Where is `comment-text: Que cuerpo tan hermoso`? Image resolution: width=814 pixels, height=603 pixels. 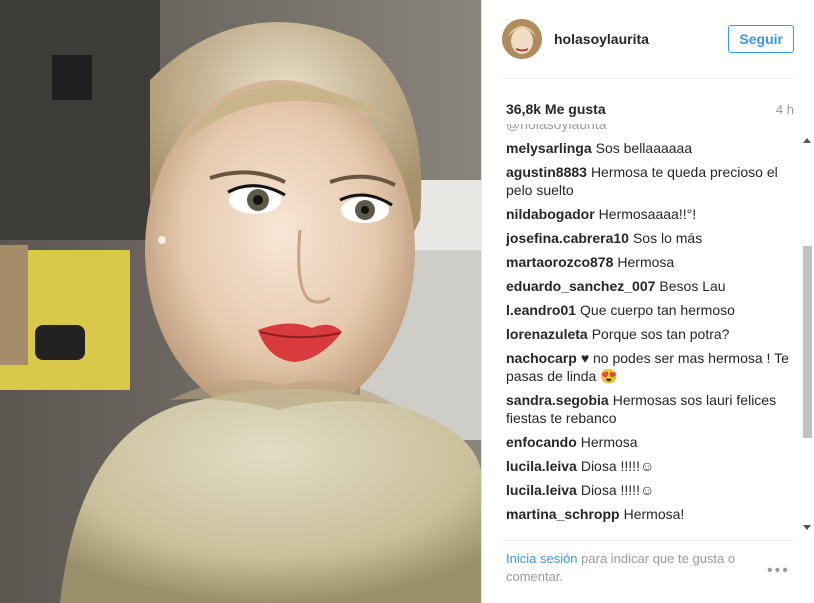 comment-text: Que cuerpo tan hermoso is located at coordinates (657, 310).